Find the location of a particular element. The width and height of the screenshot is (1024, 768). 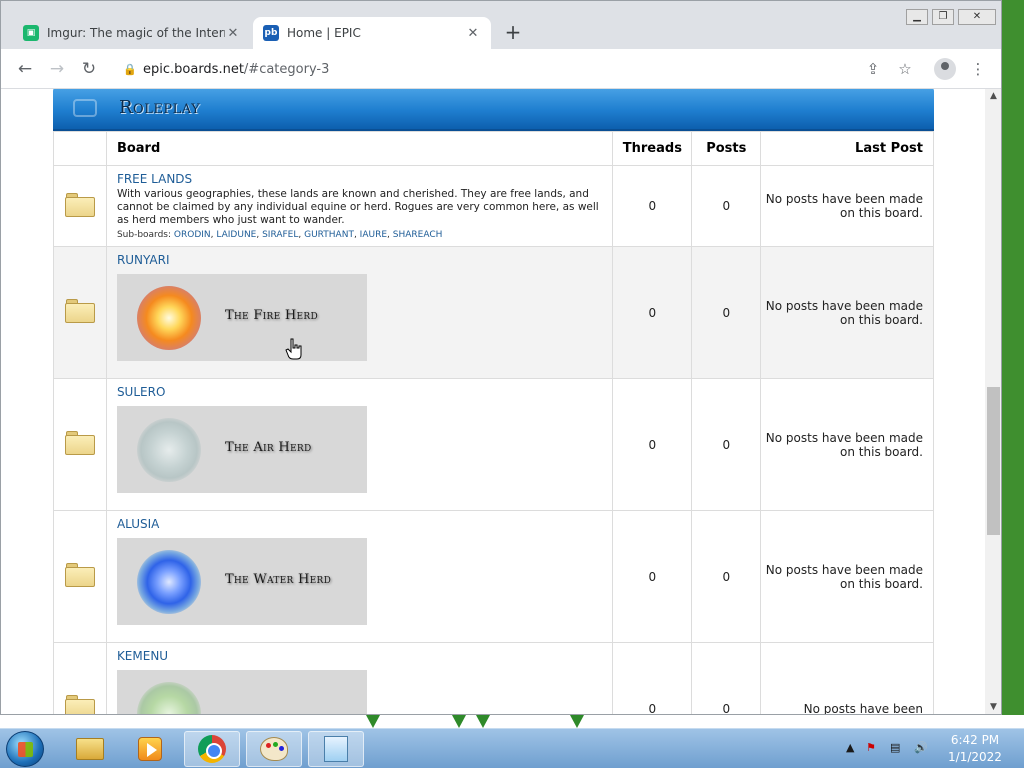

forward-icon: → is located at coordinates (57, 69).